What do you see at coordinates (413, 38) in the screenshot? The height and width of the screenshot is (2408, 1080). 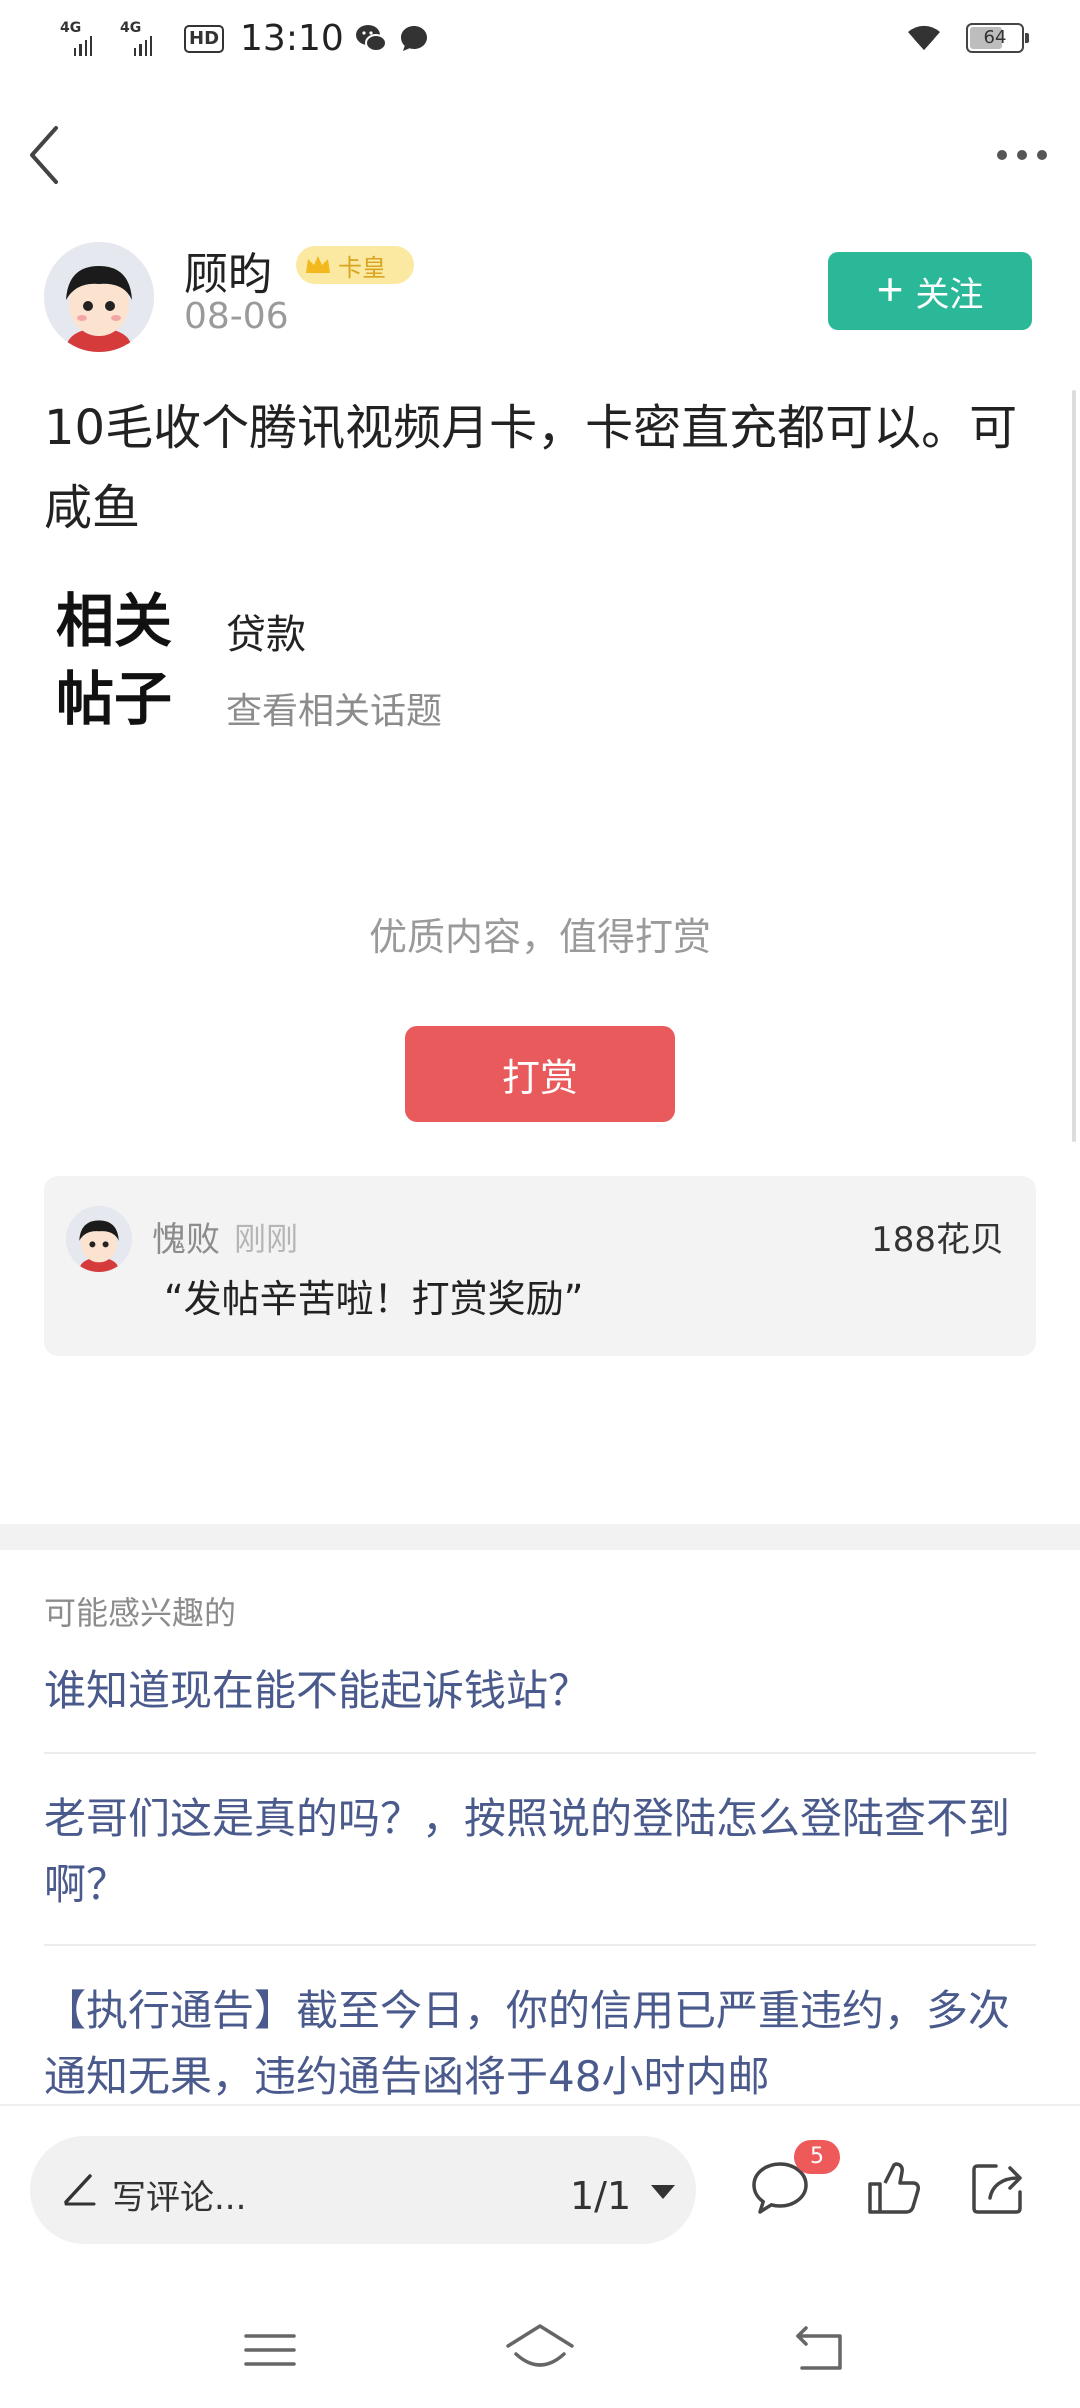 I see `message-icon` at bounding box center [413, 38].